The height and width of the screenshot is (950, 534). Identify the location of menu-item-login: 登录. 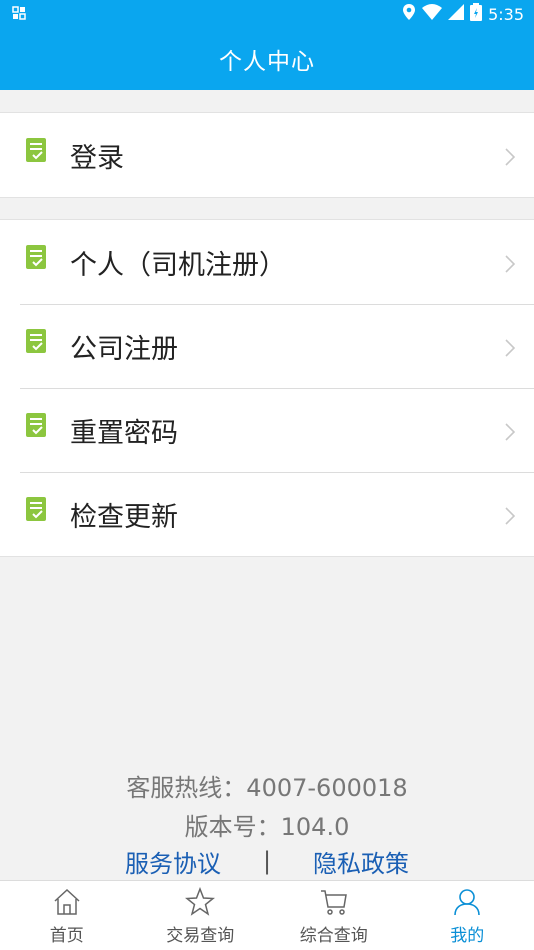
(267, 155).